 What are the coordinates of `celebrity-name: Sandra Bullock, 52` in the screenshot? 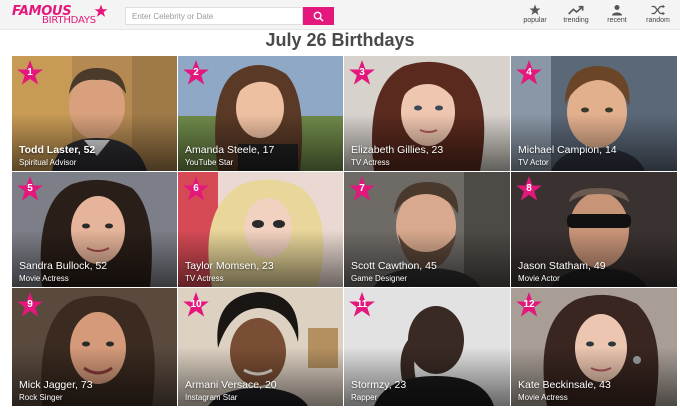 It's located at (63, 266).